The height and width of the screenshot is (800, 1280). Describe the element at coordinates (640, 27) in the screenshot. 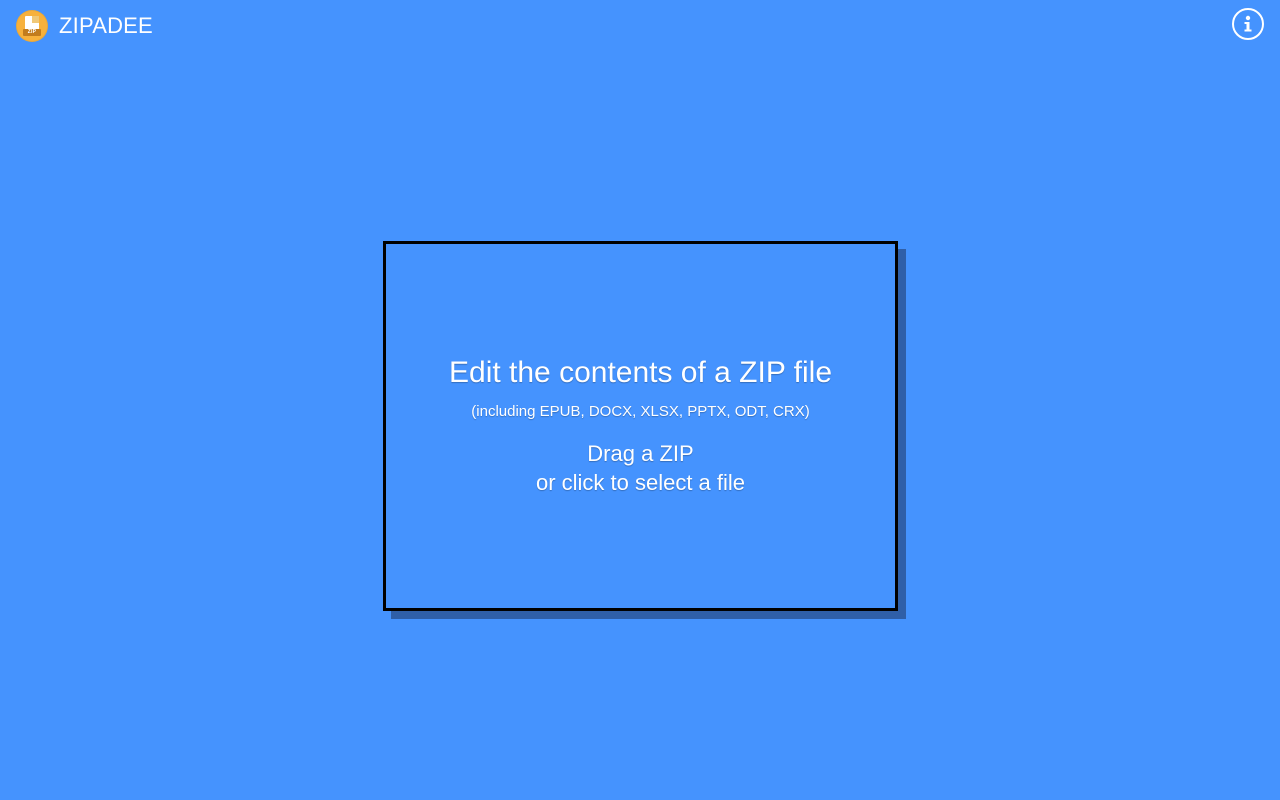

I see `app-header: ZIP ZIPADEE` at that location.